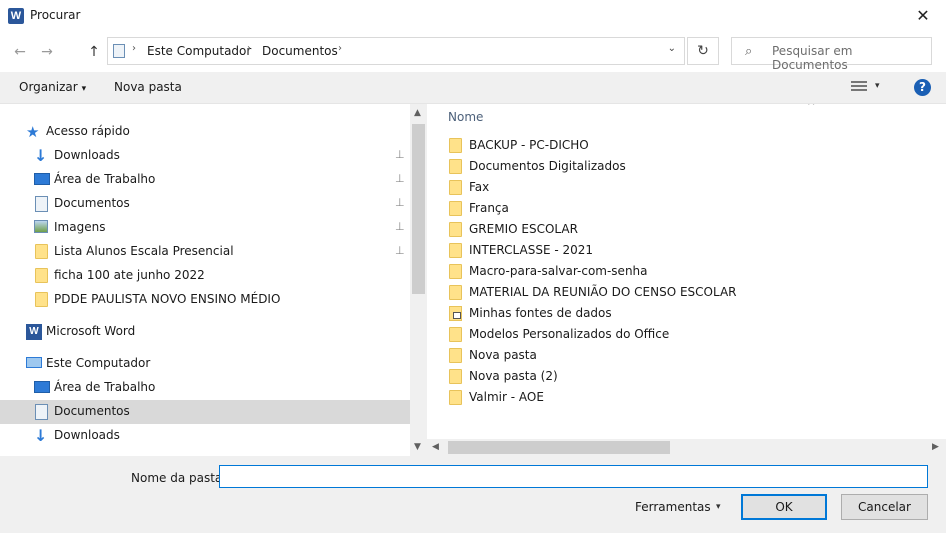  Describe the element at coordinates (417, 113) in the screenshot. I see `scroll-up-arrow: ▲` at that location.